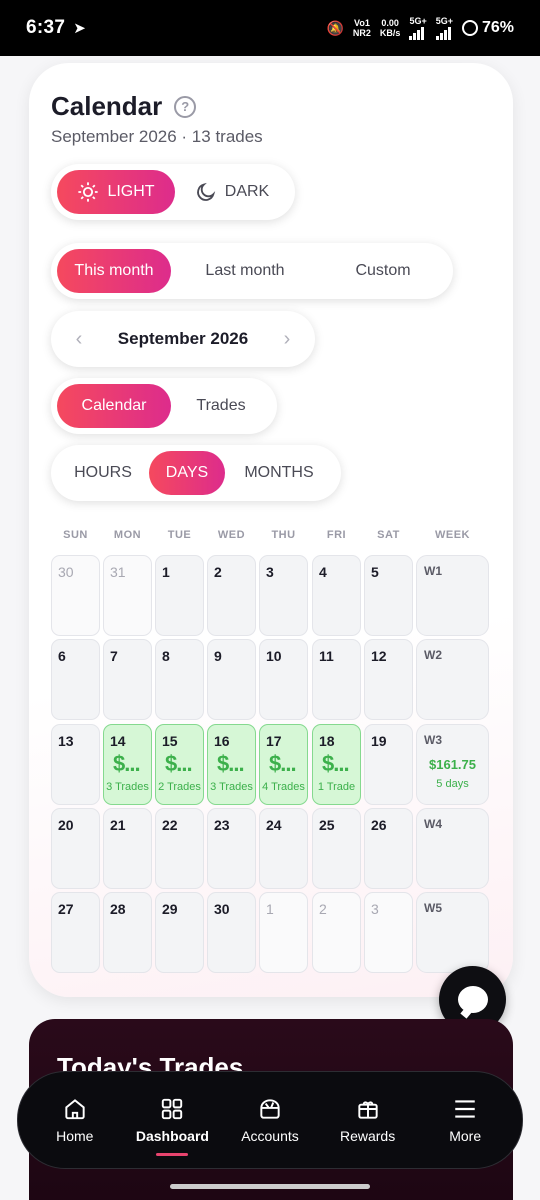 This screenshot has width=540, height=1200. What do you see at coordinates (270, 1120) in the screenshot?
I see `nav-accounts: Accounts` at bounding box center [270, 1120].